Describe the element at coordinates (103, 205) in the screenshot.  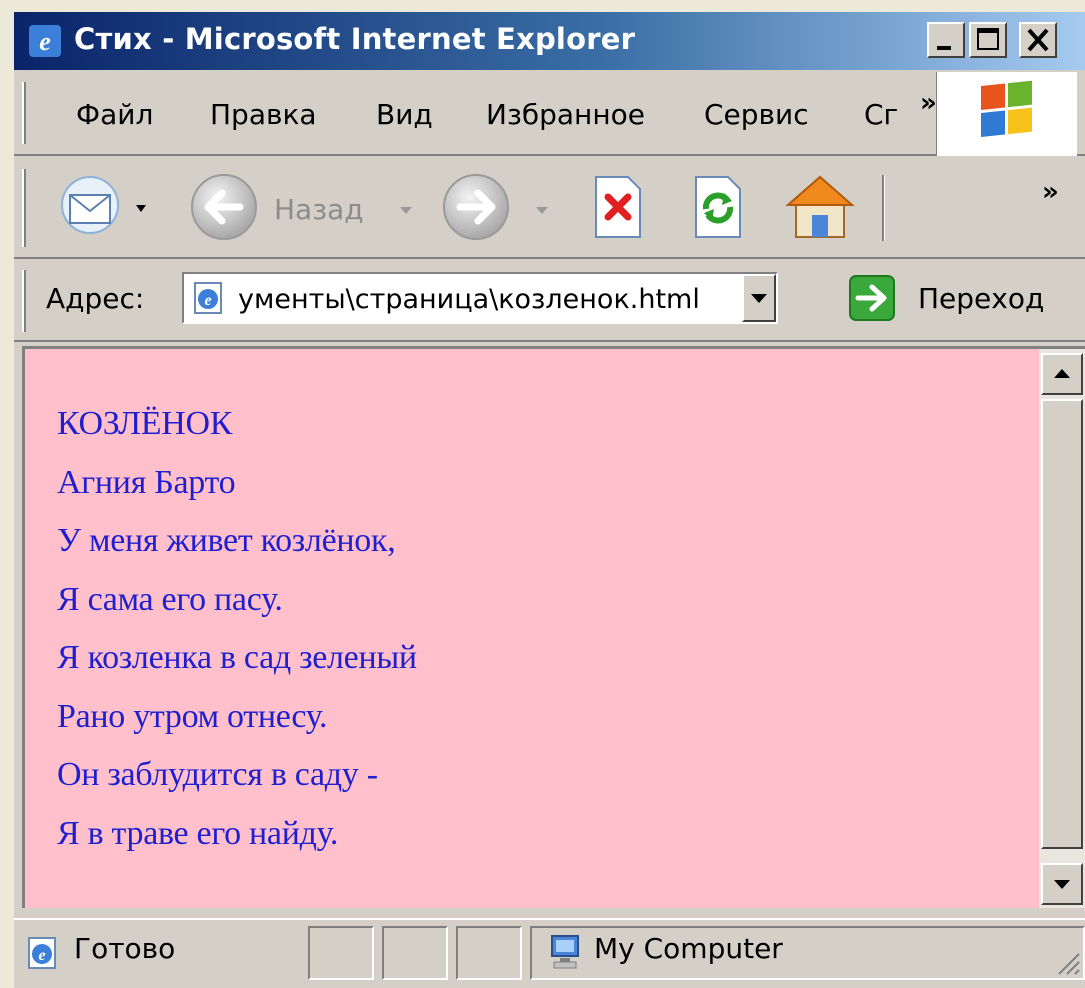
I see `mail-icon` at that location.